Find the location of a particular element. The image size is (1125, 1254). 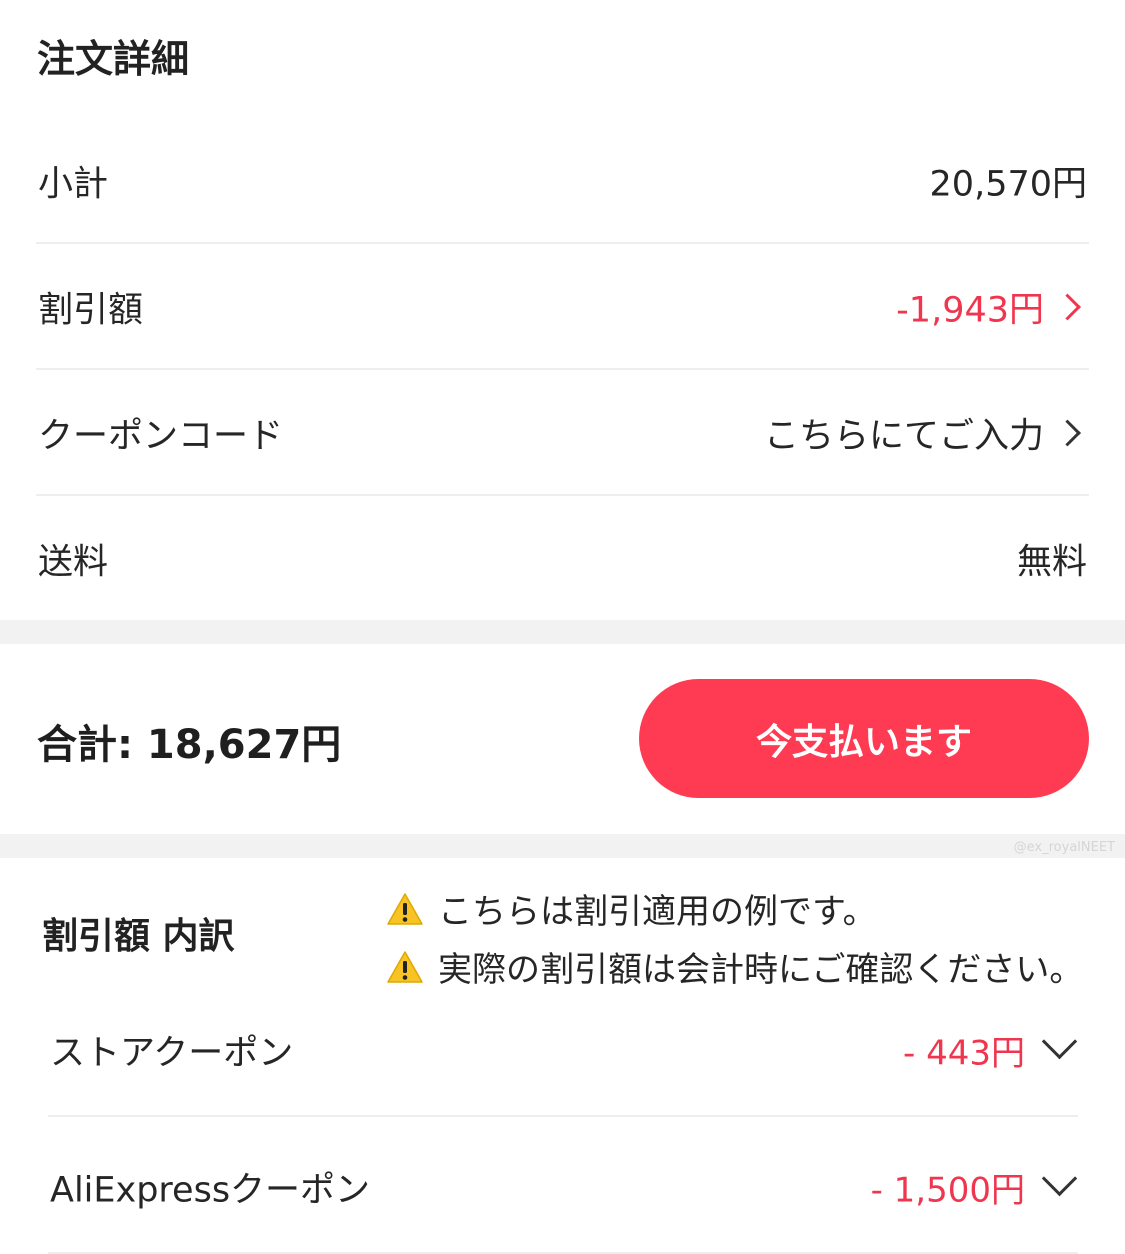

subtotal-row: 小計 20,570円 is located at coordinates (562, 181).